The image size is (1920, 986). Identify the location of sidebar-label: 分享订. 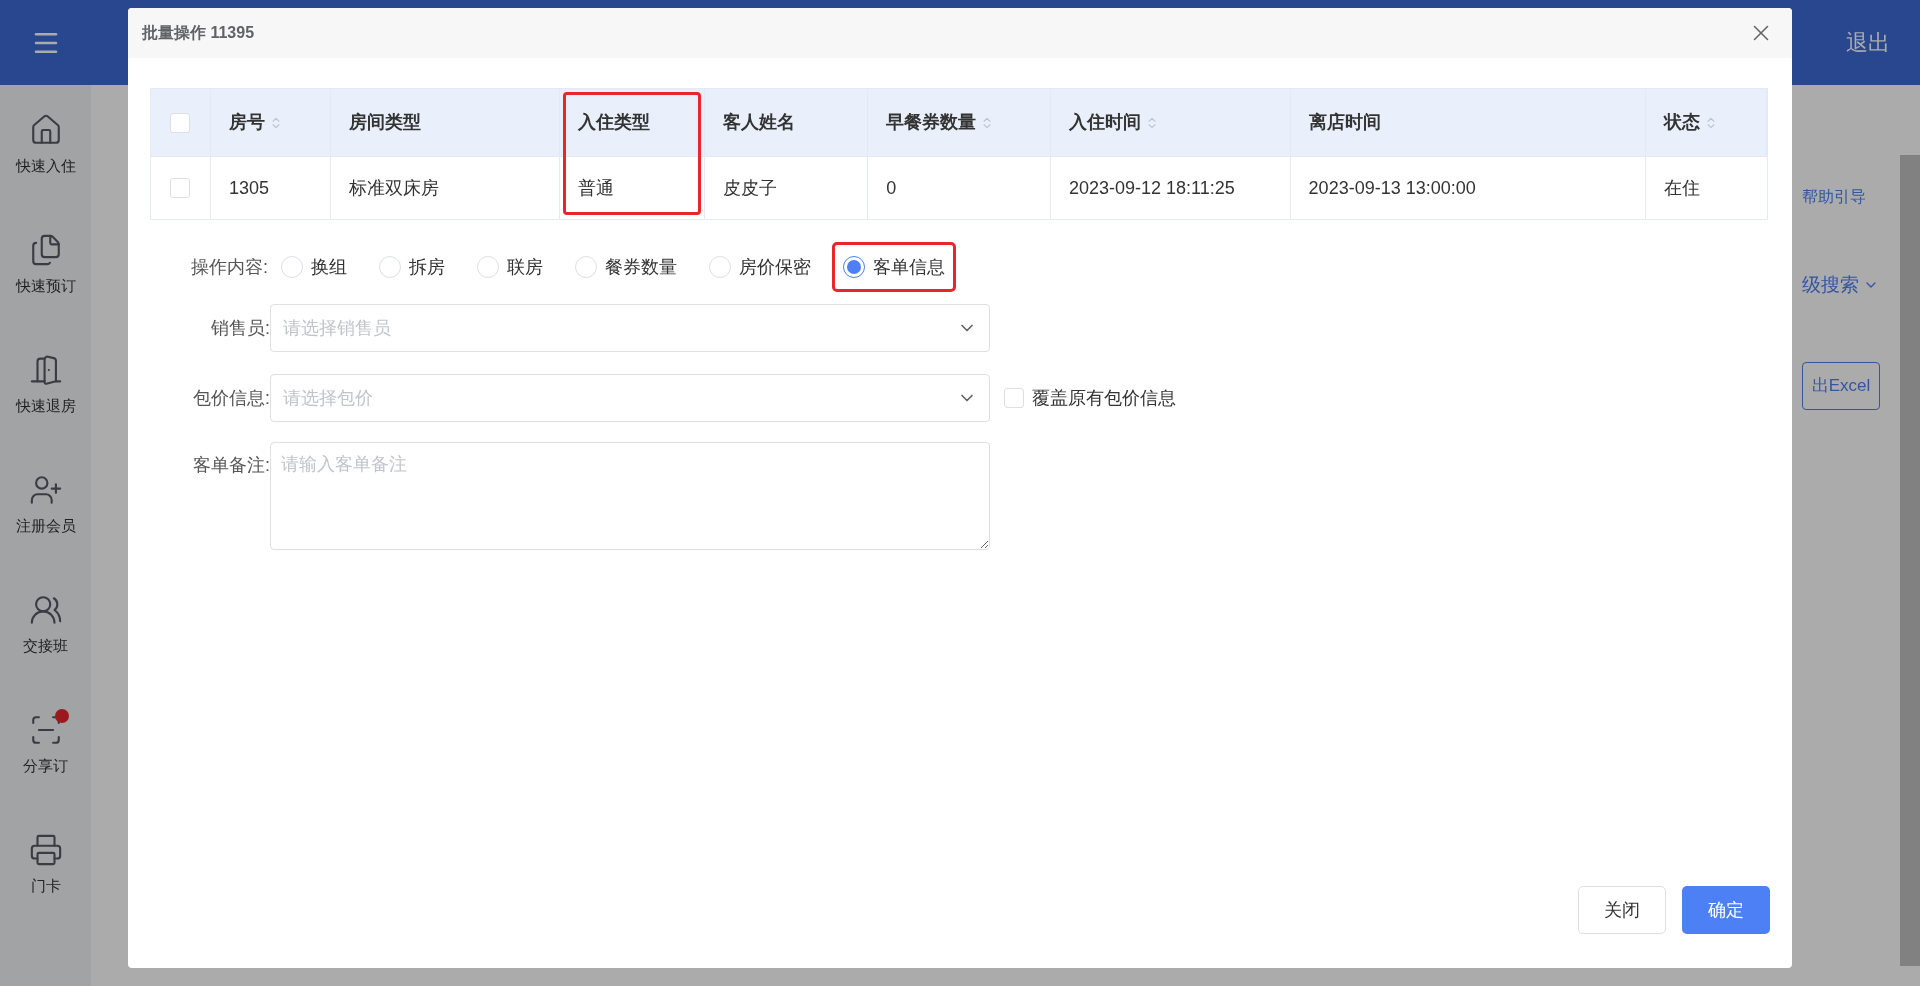
(45, 765).